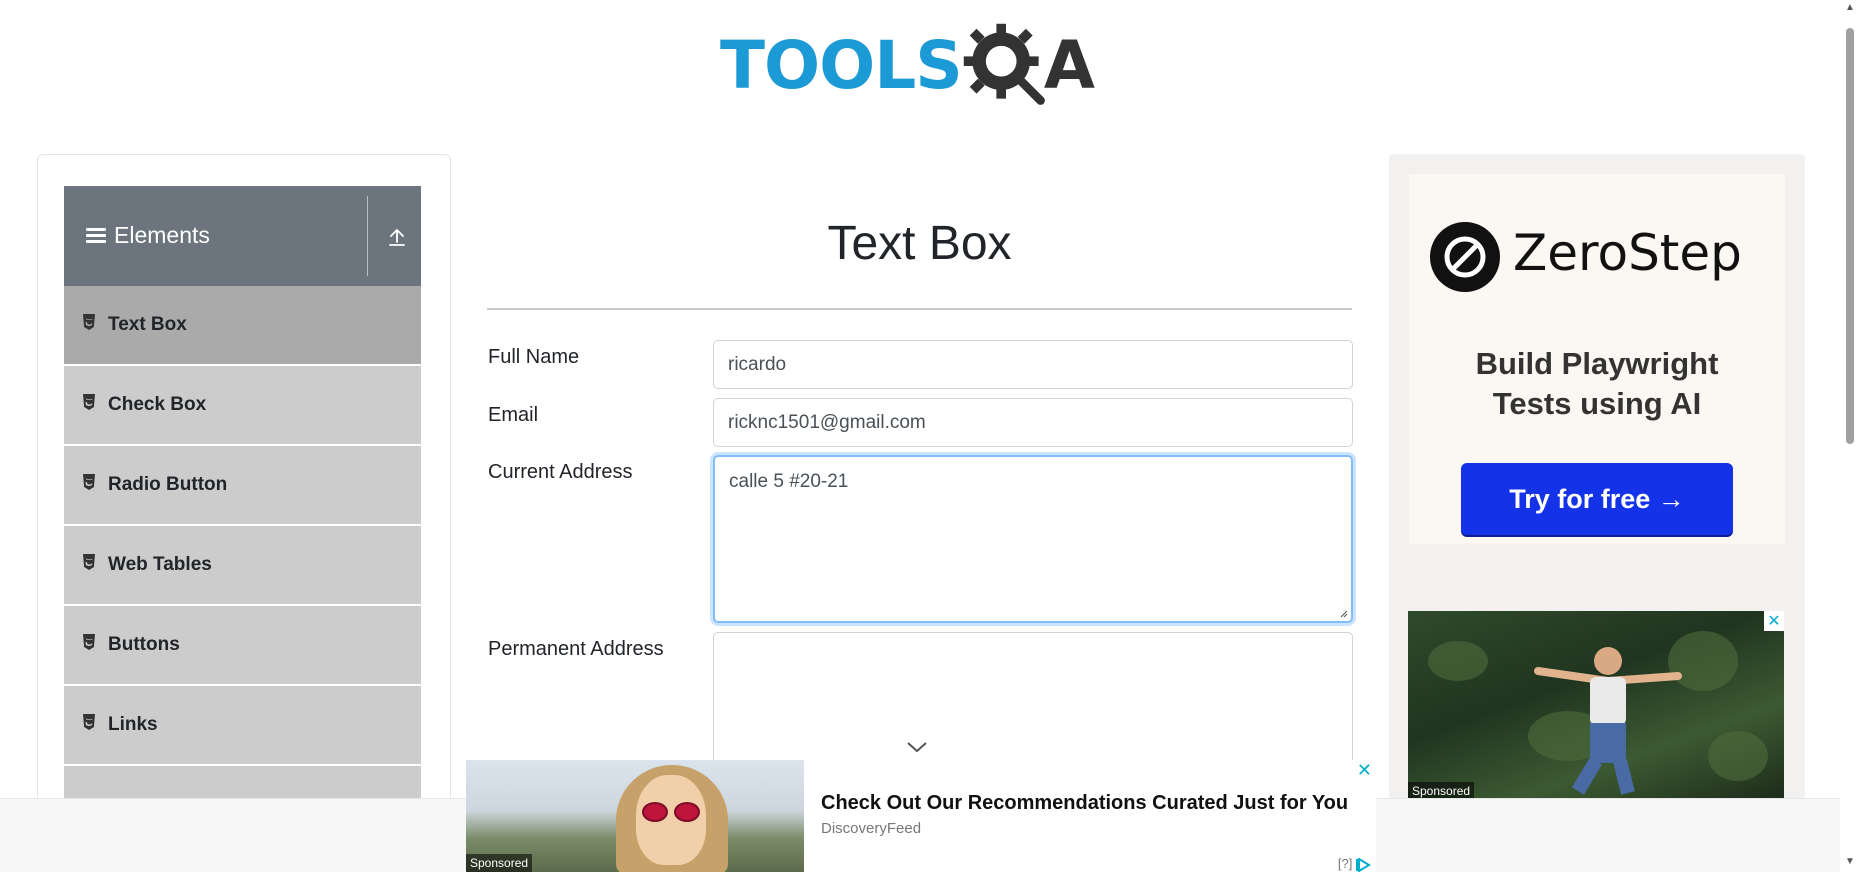 The width and height of the screenshot is (1860, 872). What do you see at coordinates (1033, 364) in the screenshot?
I see `full-name-input: ricardo` at bounding box center [1033, 364].